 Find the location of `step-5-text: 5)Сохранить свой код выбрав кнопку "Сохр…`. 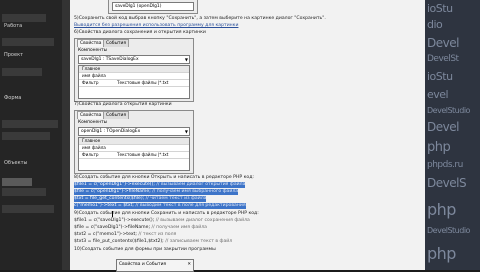

step-5-text: 5)Сохранить свой код выбрав кнопку "Сохр… is located at coordinates (200, 18).